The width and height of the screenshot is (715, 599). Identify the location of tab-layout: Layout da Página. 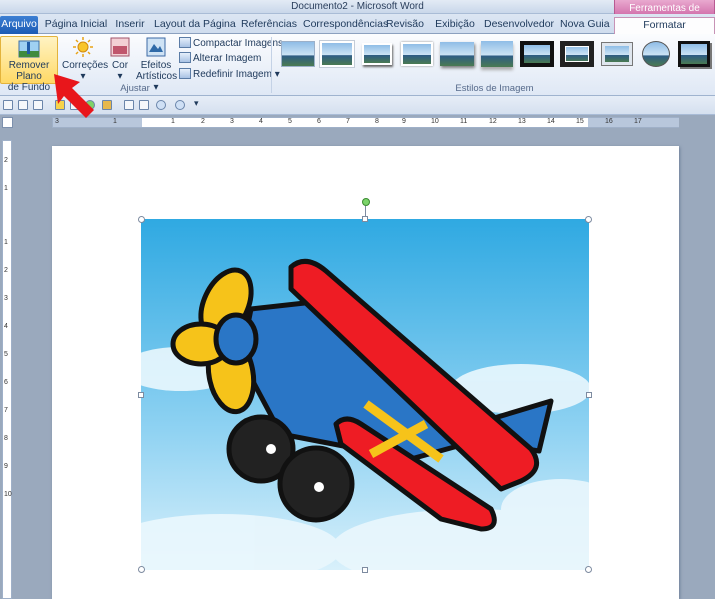
(195, 25).